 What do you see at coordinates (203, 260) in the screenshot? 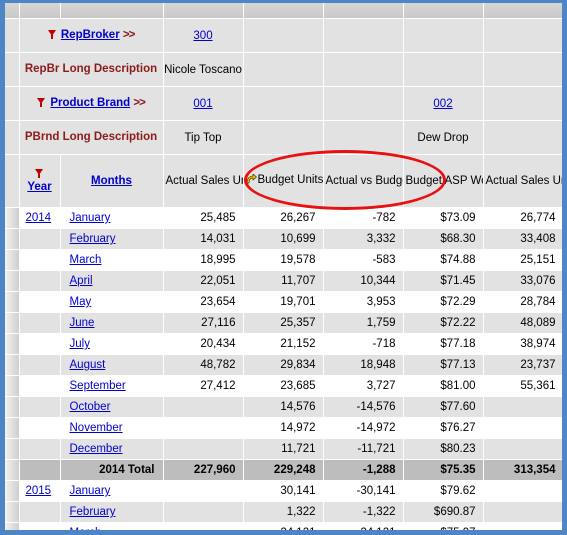
I see `value-cell: 18,995` at bounding box center [203, 260].